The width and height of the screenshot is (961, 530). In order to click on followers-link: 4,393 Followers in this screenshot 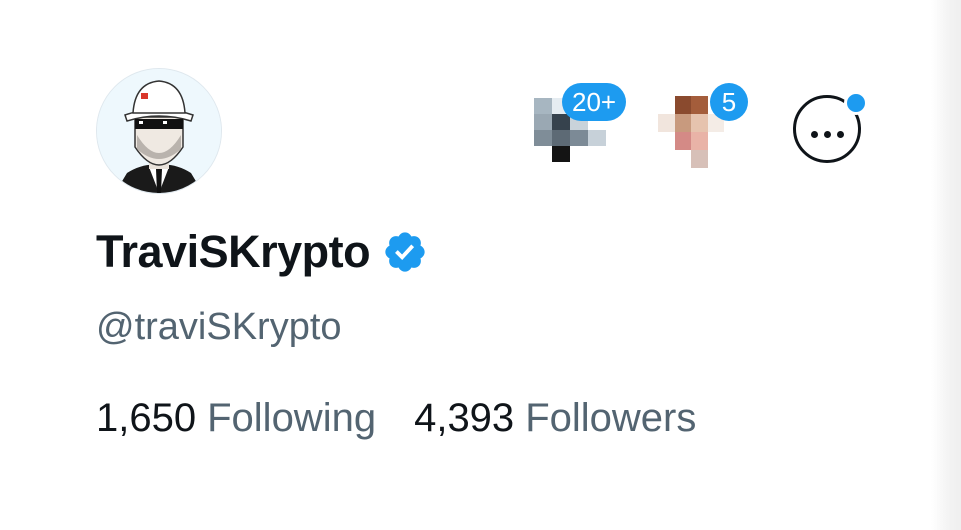, I will do `click(555, 418)`.